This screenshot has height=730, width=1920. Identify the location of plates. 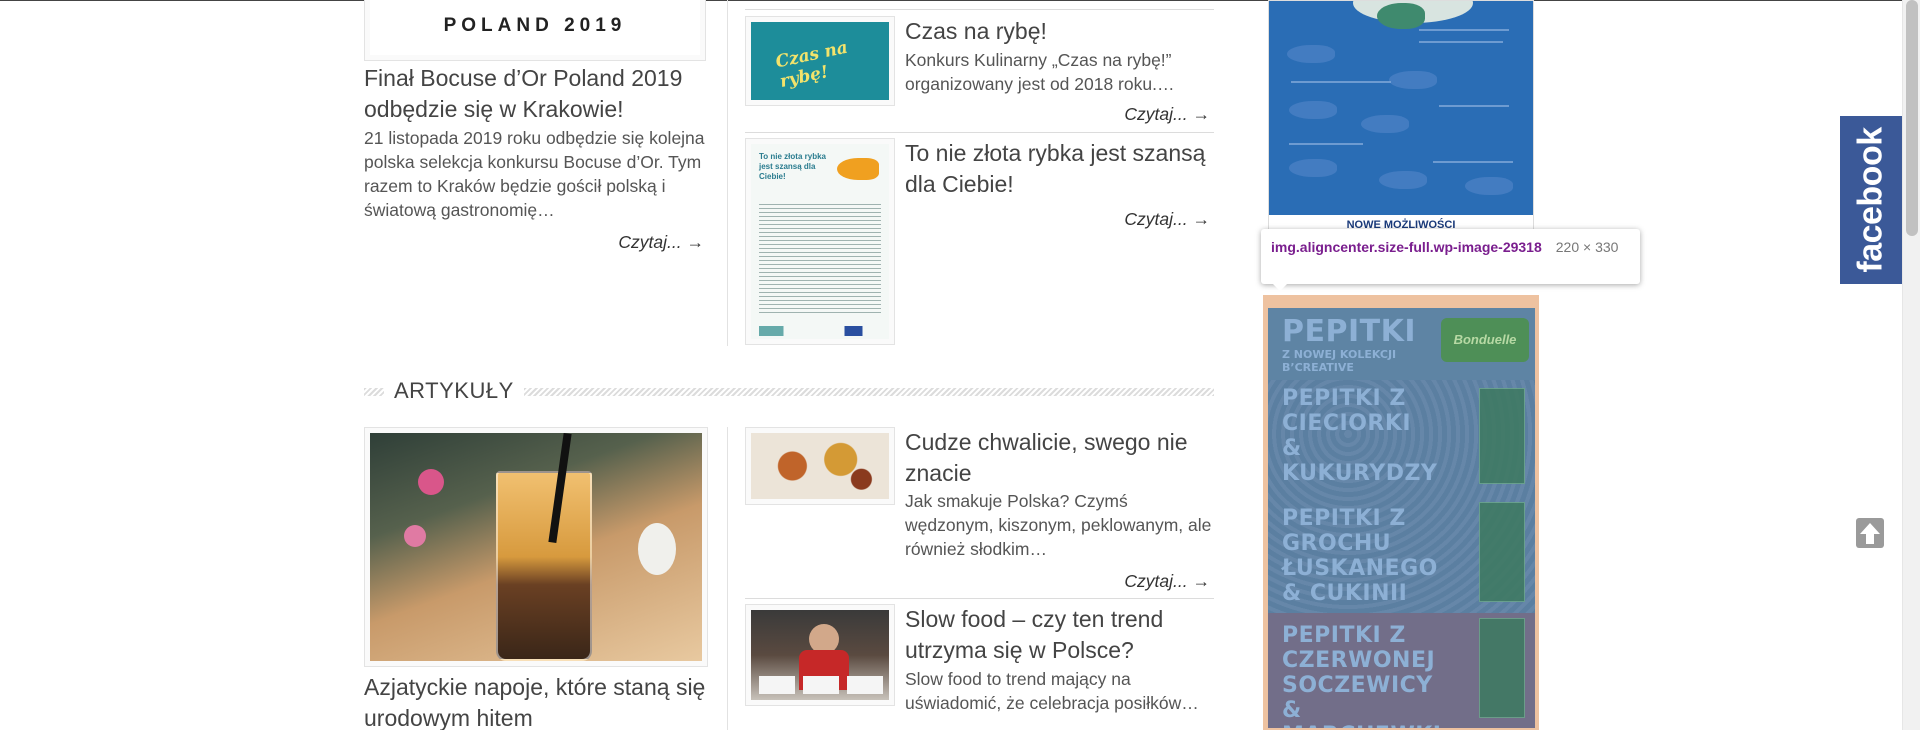
(821, 685).